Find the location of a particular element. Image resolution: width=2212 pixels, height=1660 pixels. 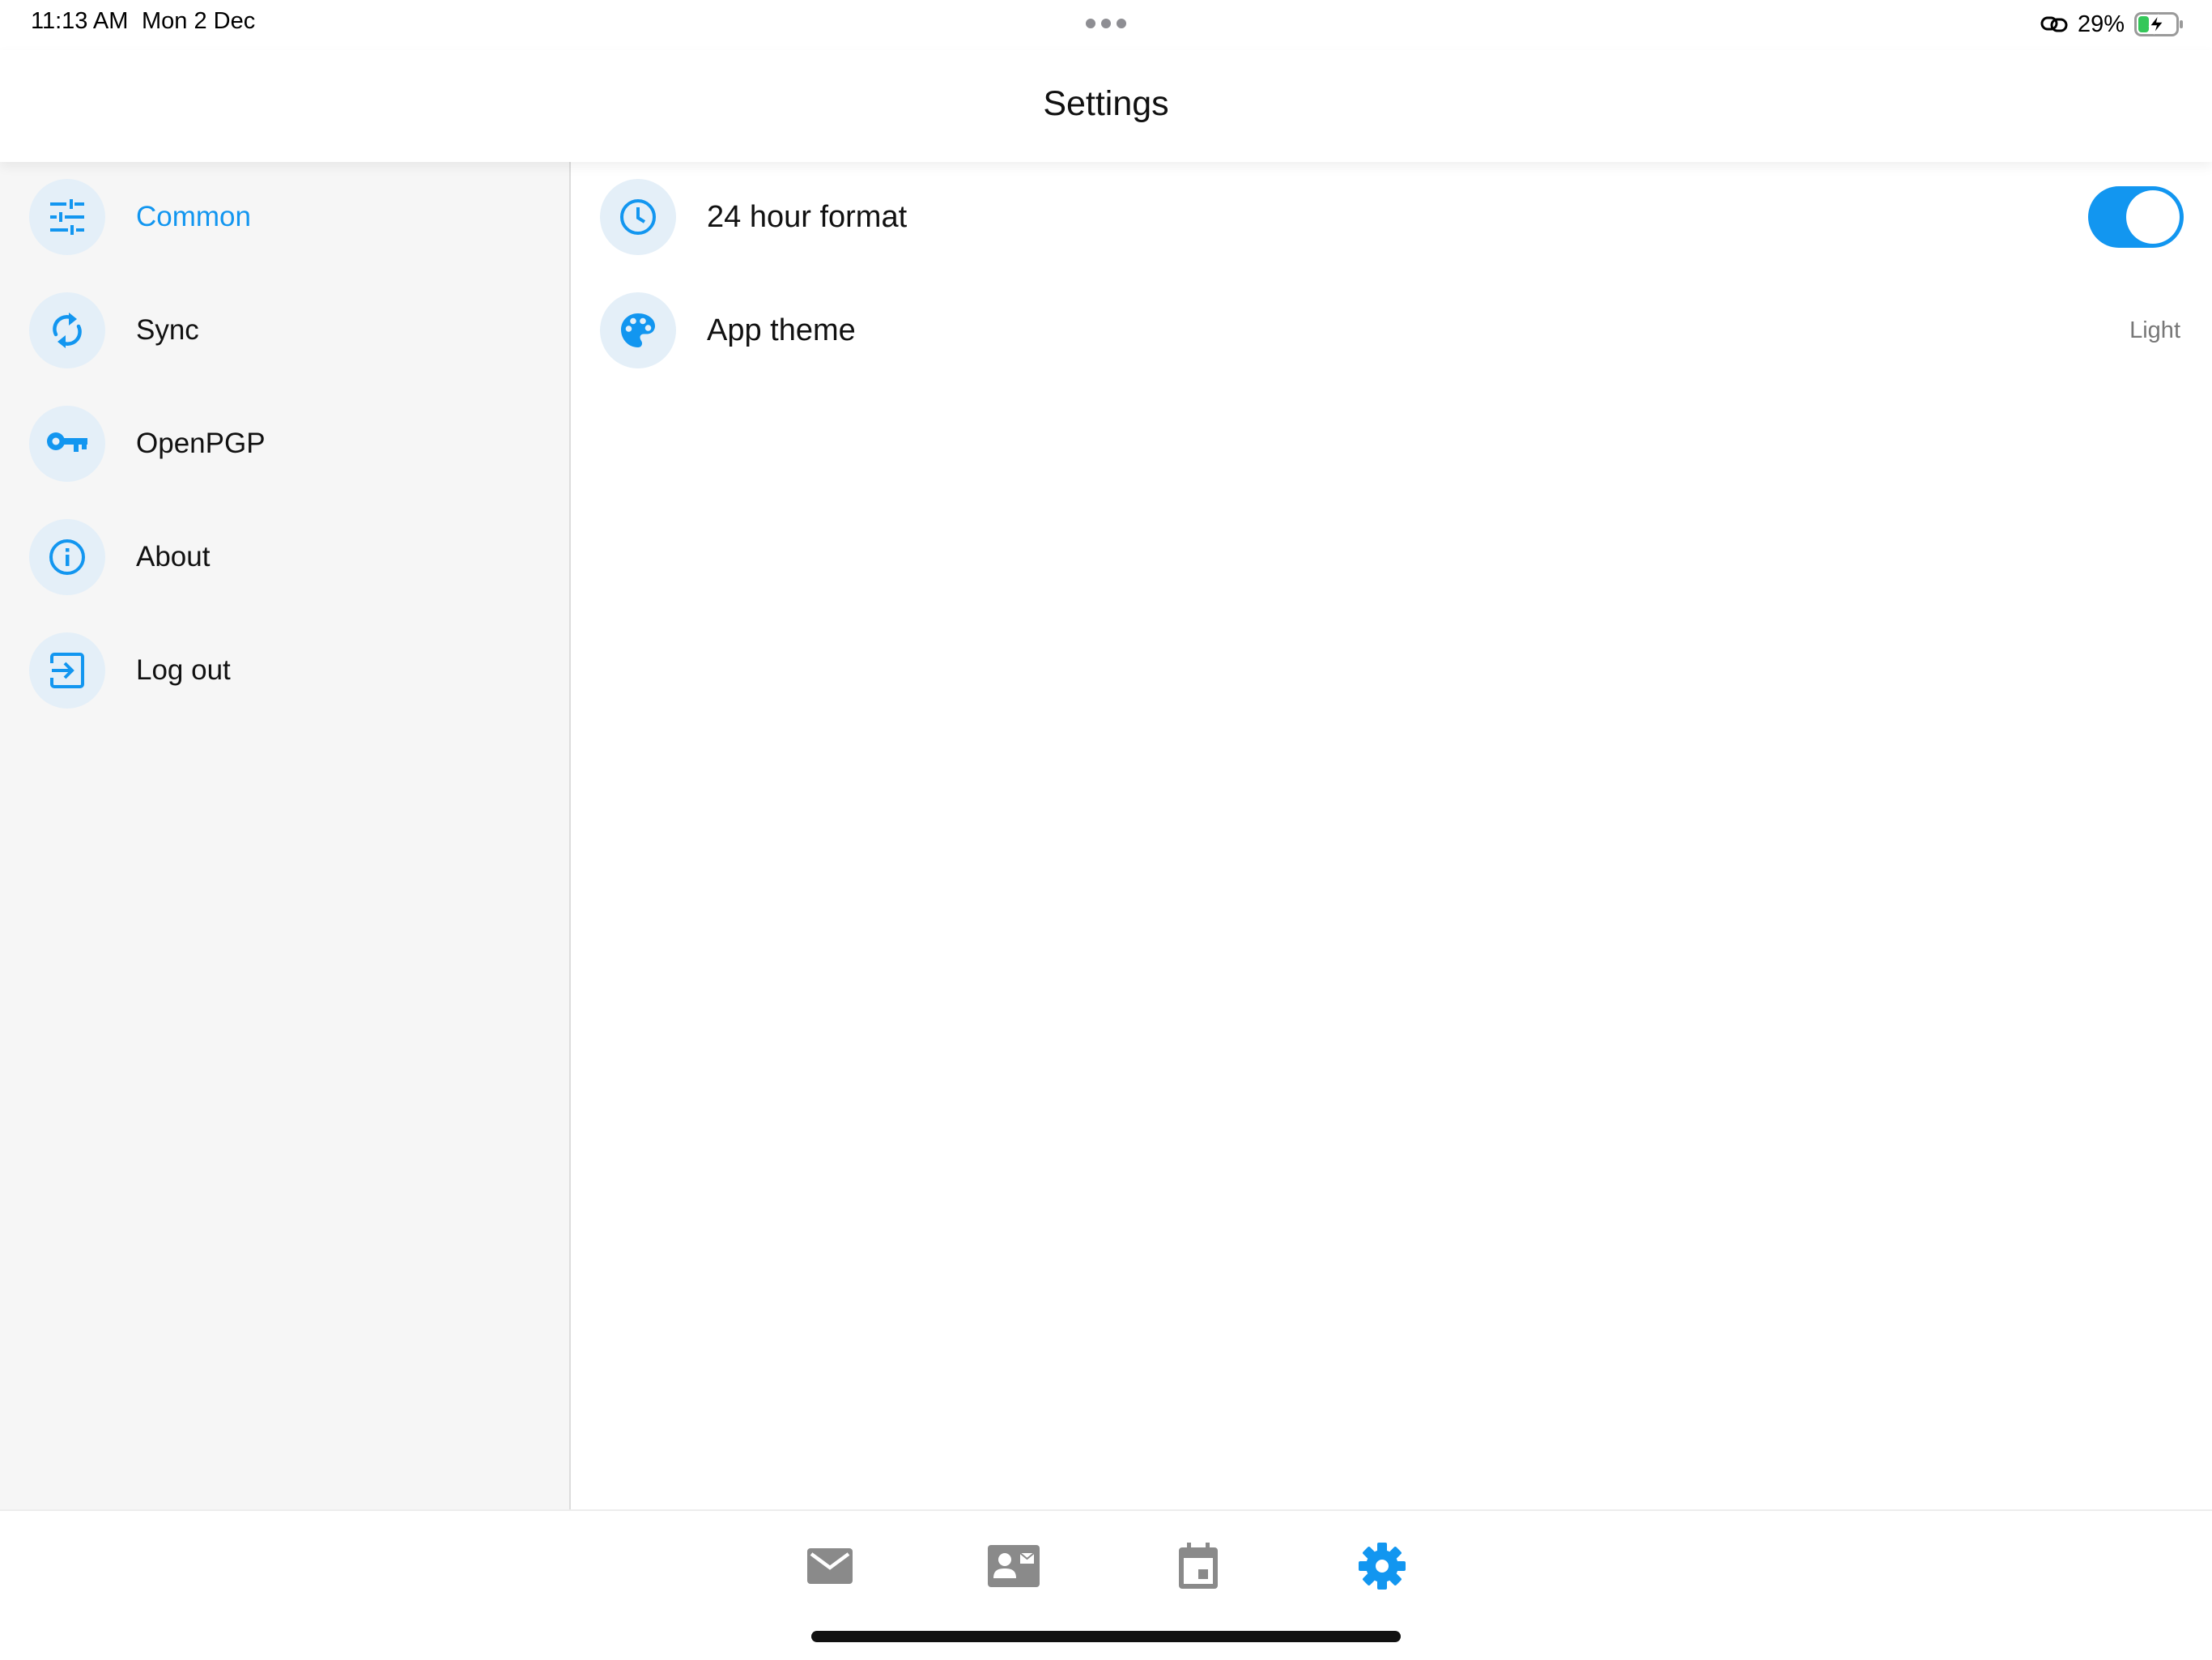

sidebar-item-openpgp: OpenPGP is located at coordinates (288, 444).